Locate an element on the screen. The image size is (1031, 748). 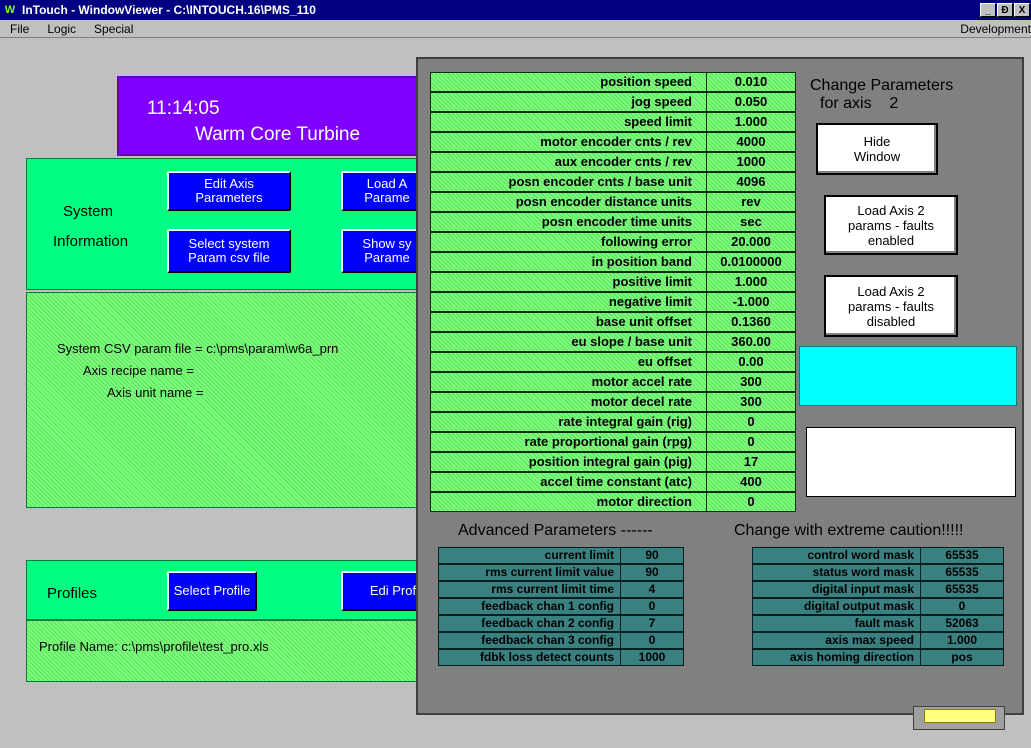
menu-logic: Logic is located at coordinates (61, 29).